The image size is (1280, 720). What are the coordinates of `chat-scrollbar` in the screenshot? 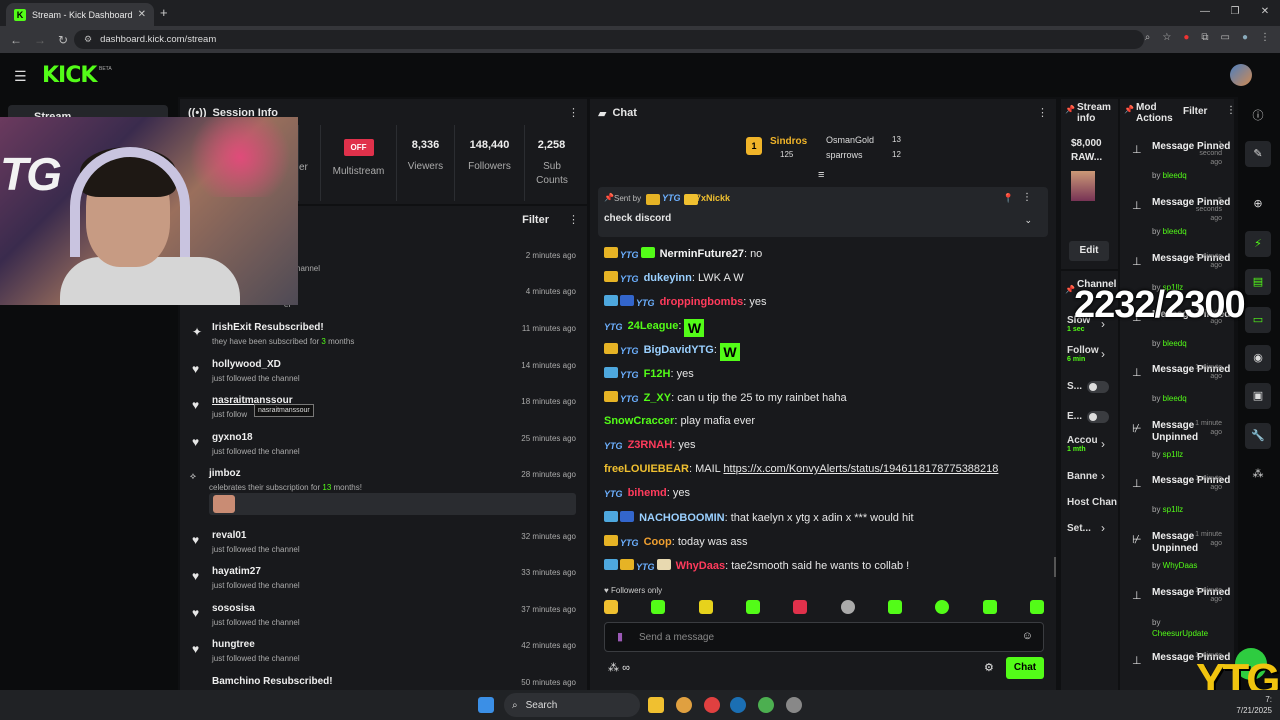 It's located at (1055, 567).